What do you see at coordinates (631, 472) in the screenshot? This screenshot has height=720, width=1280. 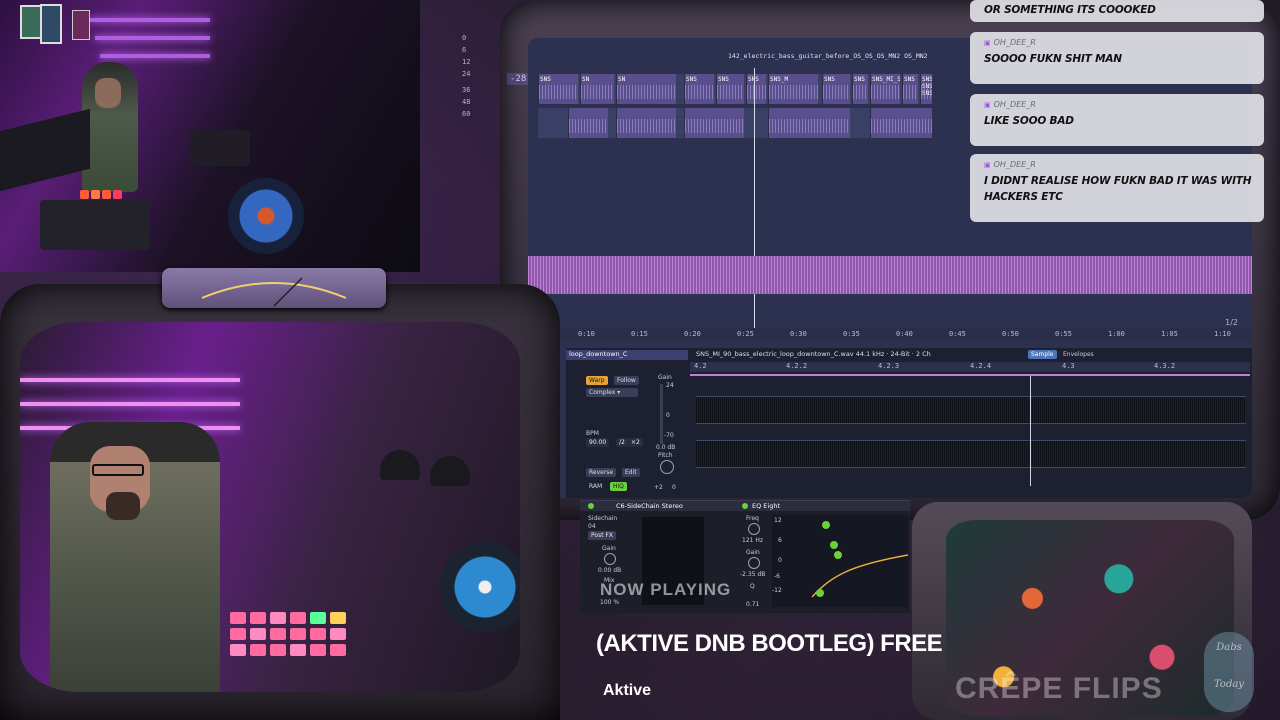 I see `edit-button: Edit` at bounding box center [631, 472].